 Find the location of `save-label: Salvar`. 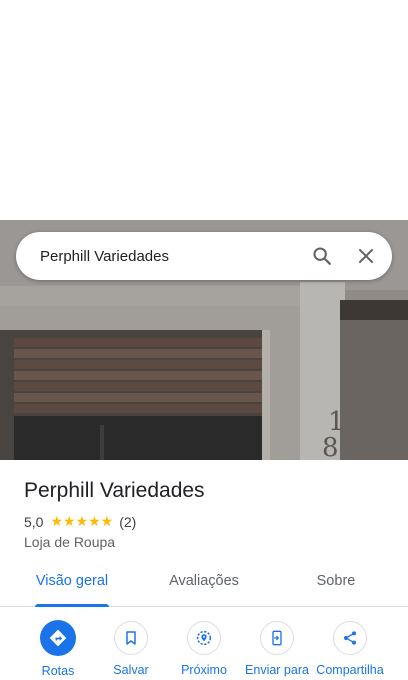

save-label: Salvar is located at coordinates (131, 670).